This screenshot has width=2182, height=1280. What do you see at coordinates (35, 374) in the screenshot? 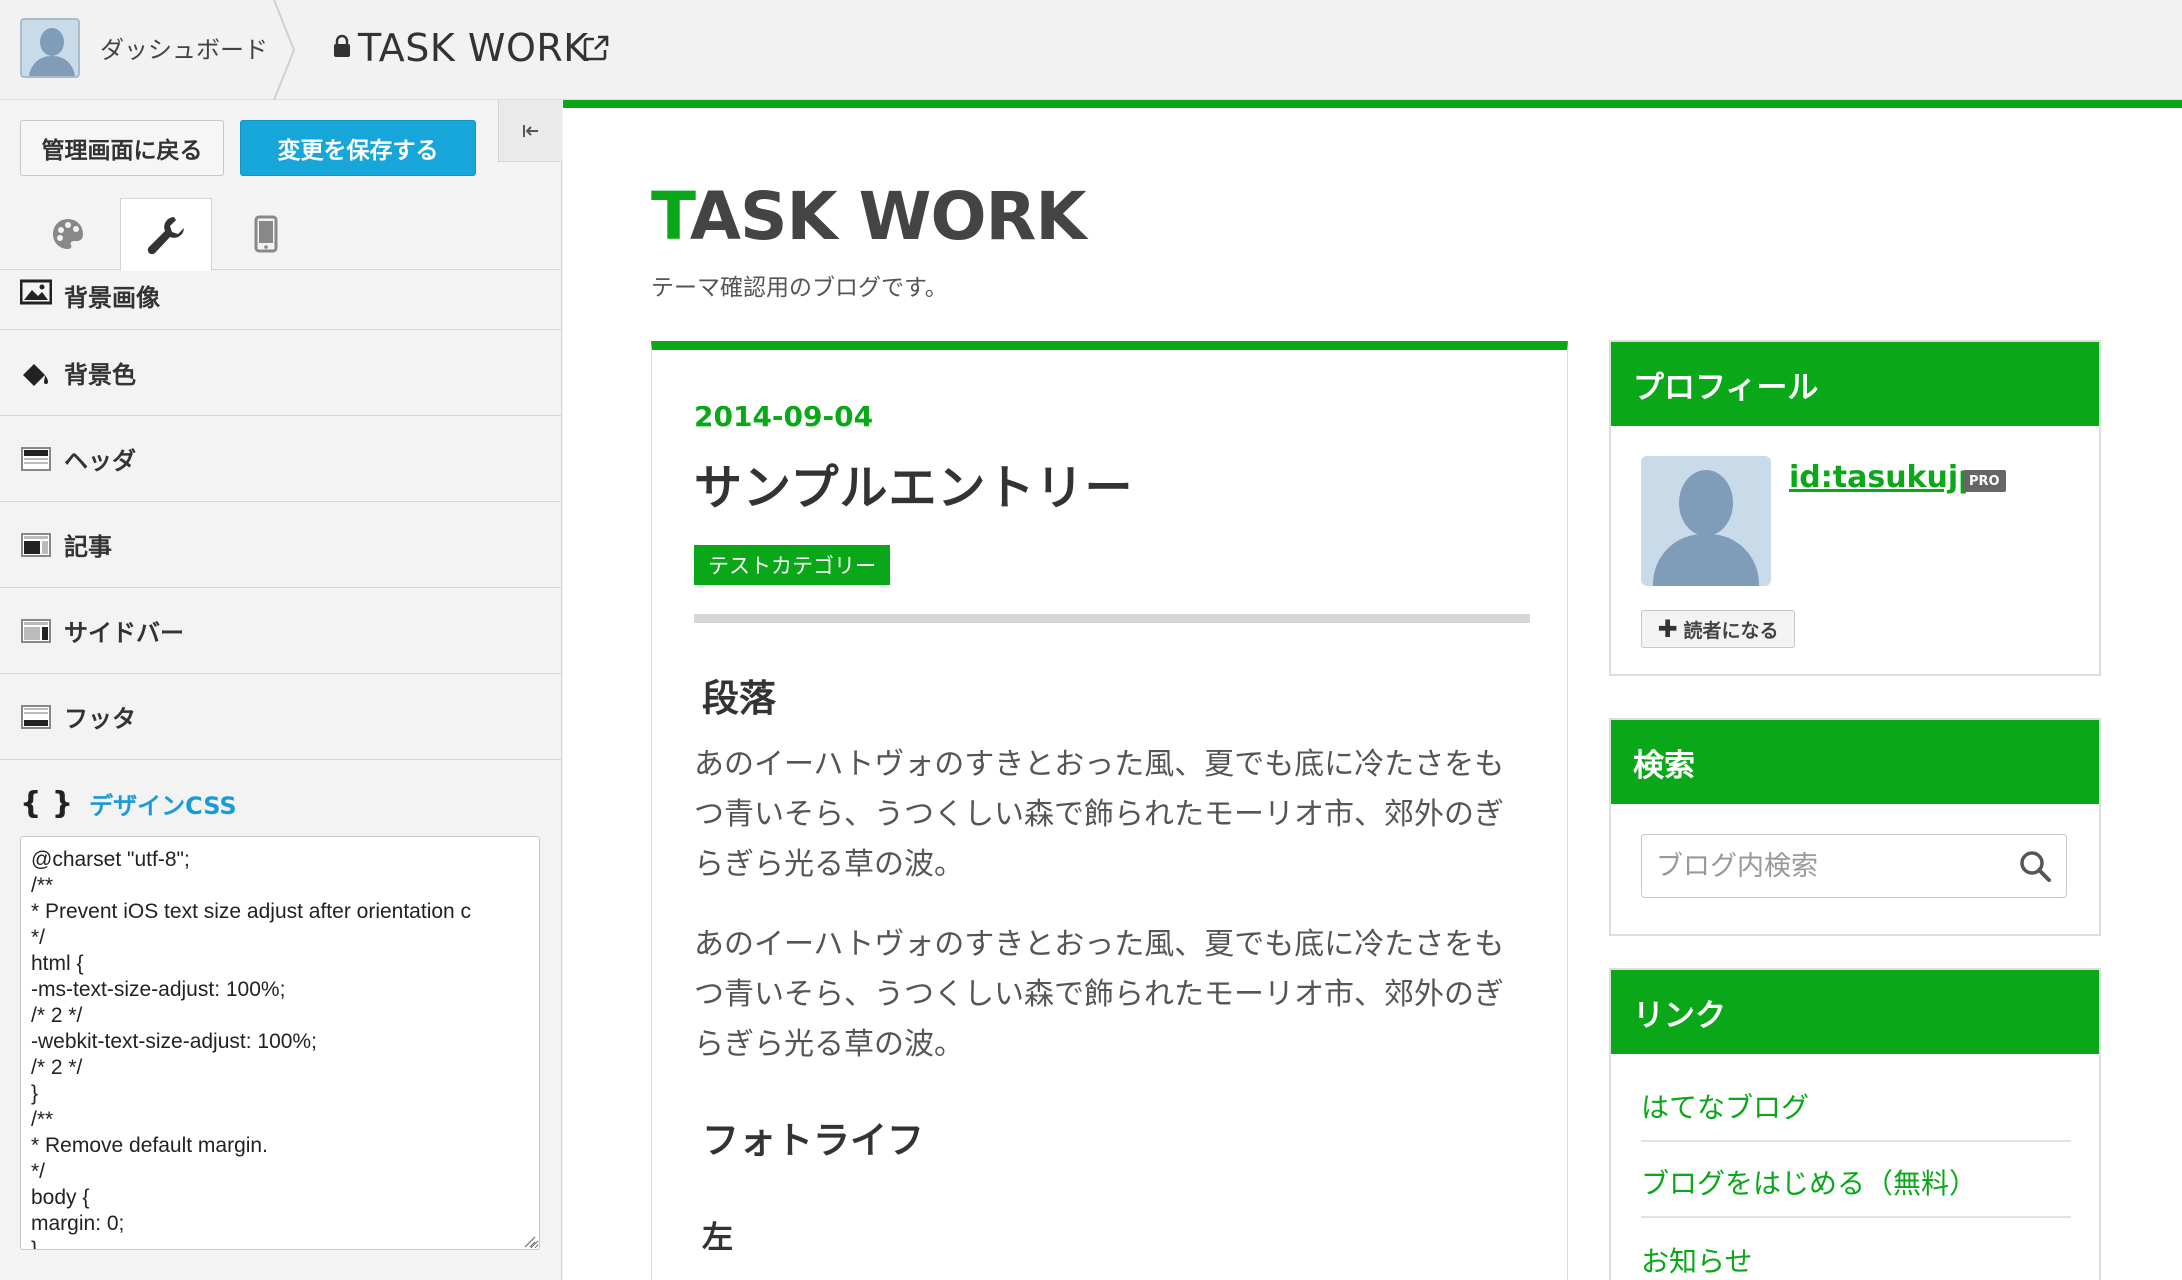
I see `paint-bucket-icon` at bounding box center [35, 374].